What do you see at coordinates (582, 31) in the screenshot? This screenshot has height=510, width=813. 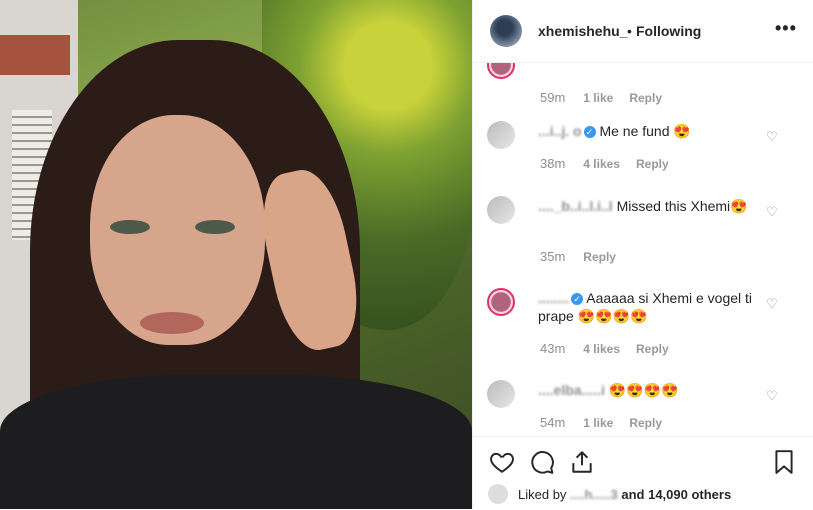 I see `author-username: xhemishehu_` at bounding box center [582, 31].